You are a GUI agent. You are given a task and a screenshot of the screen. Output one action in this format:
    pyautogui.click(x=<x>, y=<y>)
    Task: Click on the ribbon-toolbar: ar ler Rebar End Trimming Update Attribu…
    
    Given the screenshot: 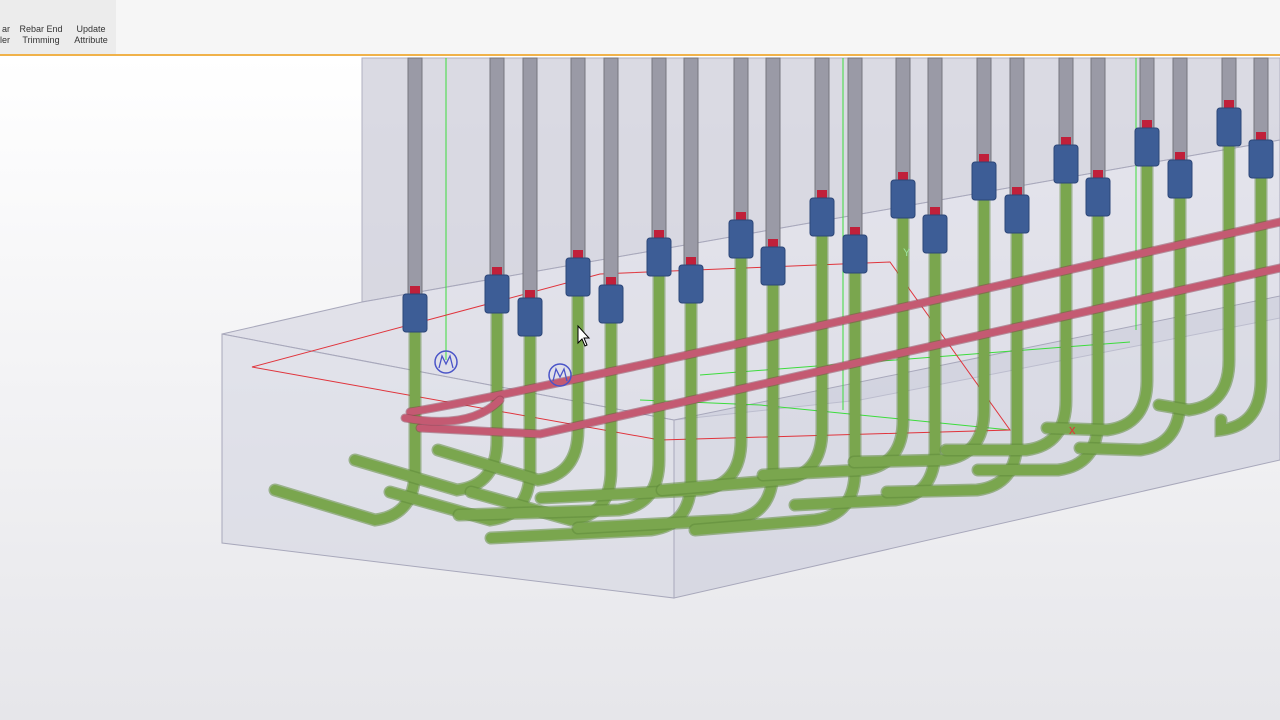 What is the action you would take?
    pyautogui.click(x=640, y=28)
    